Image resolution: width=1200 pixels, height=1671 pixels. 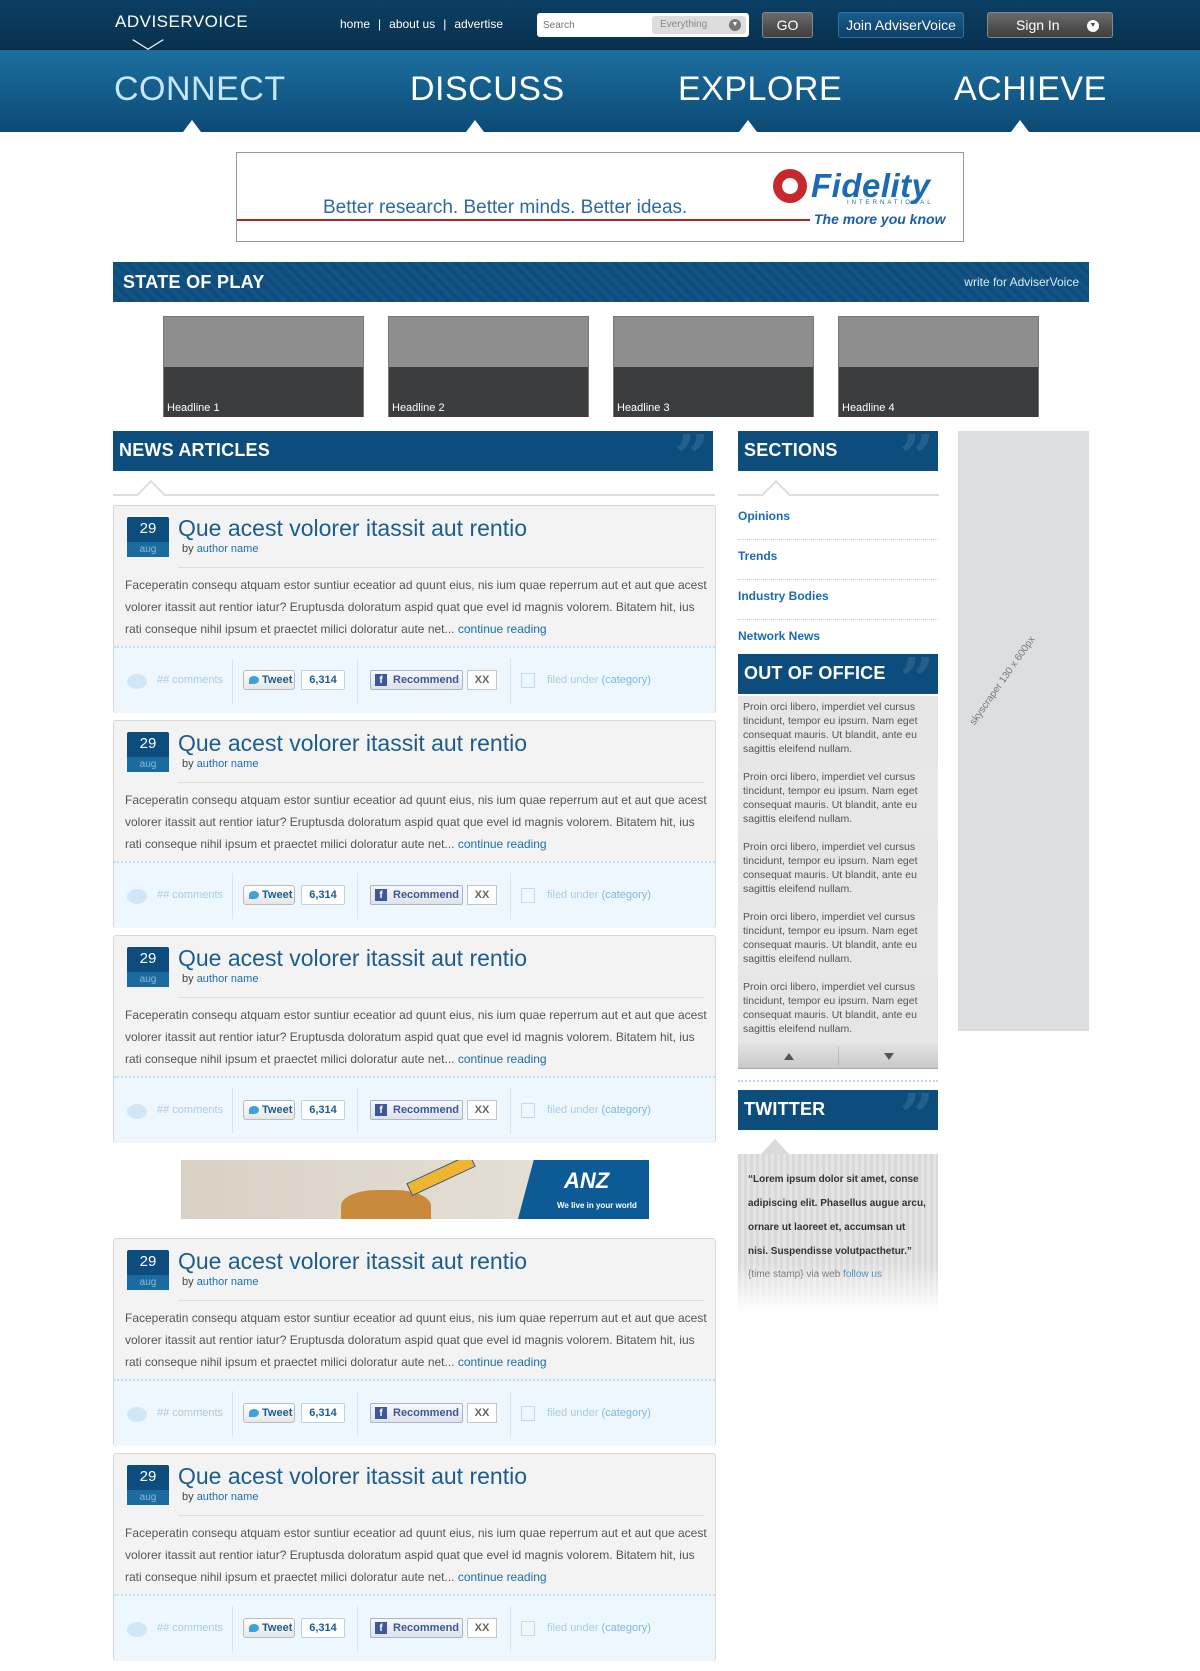 I want to click on headline-card: Headline 4, so click(x=938, y=366).